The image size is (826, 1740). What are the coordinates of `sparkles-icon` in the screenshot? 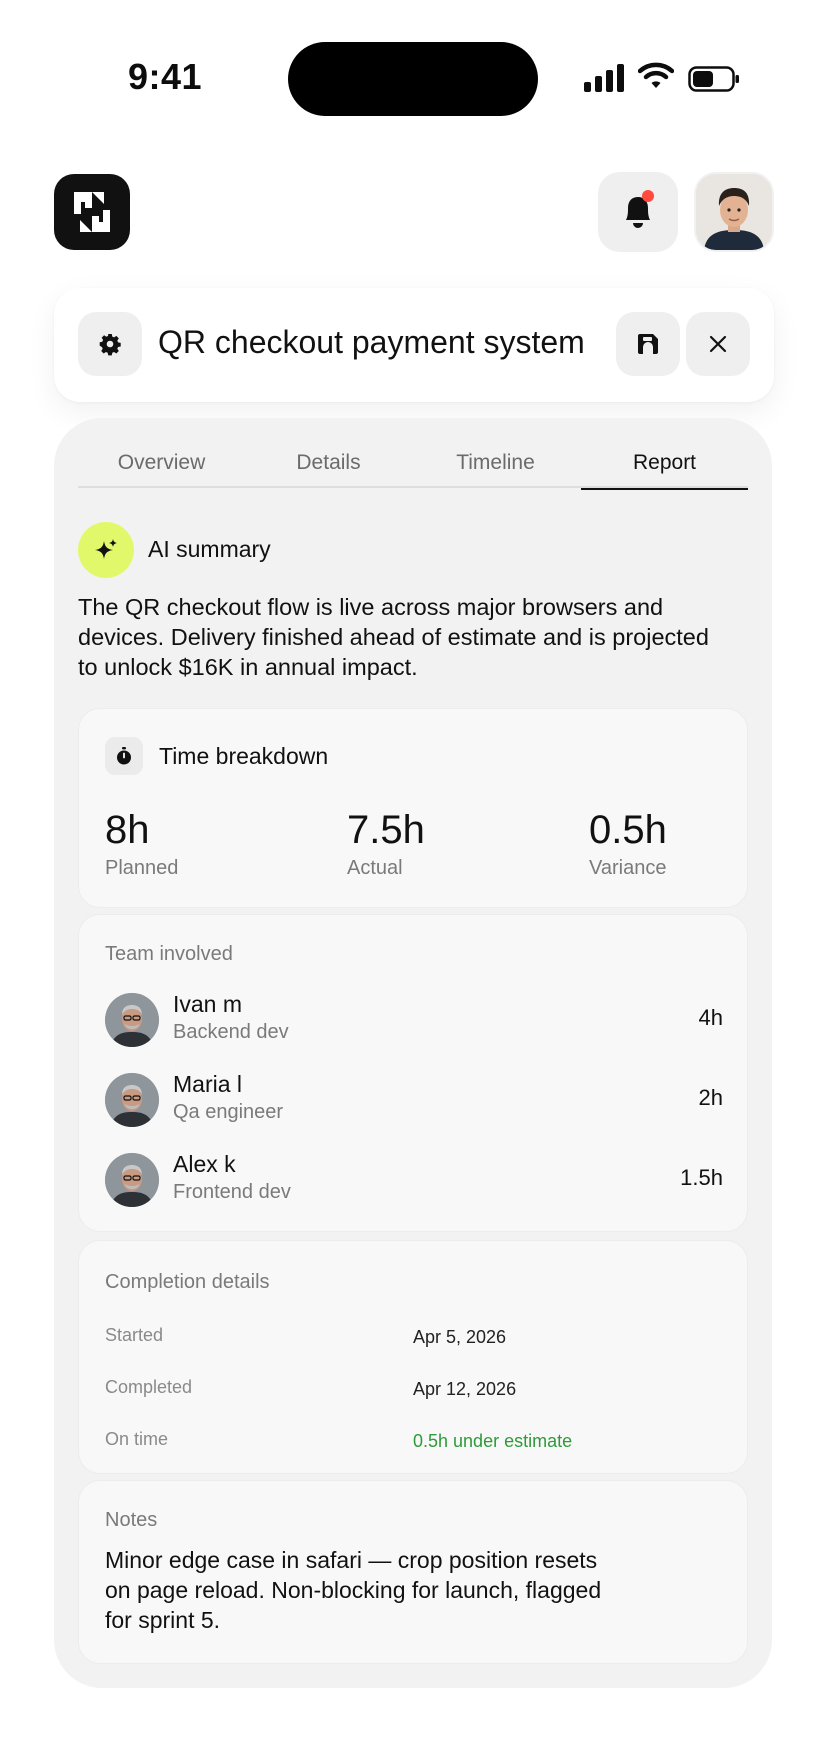 It's located at (106, 550).